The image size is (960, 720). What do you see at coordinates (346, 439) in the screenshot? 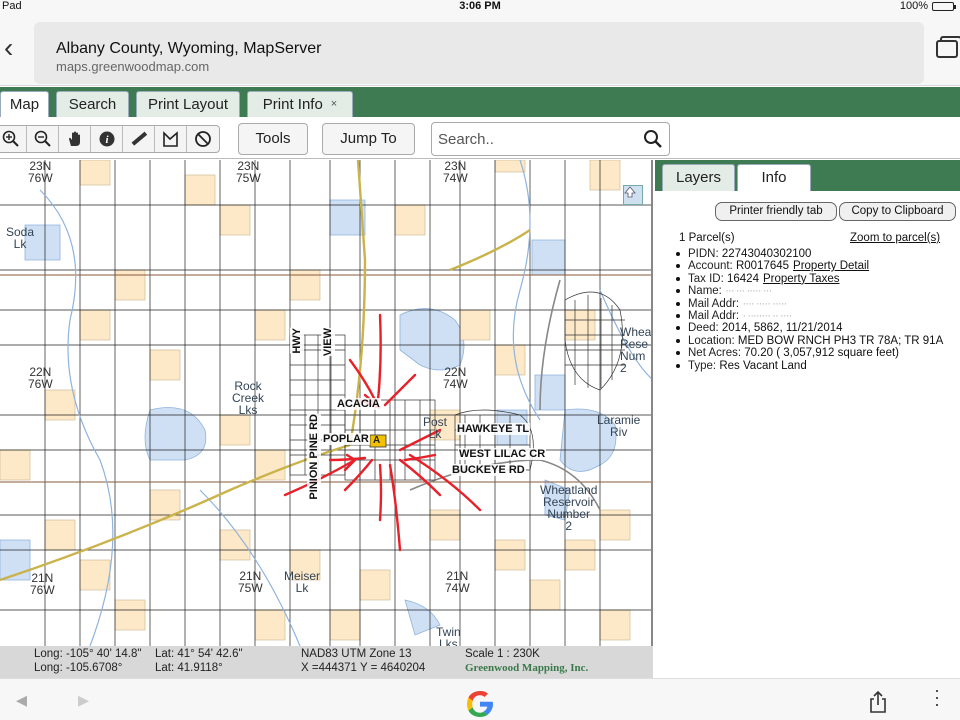
I see `map-label-poplar: POPLAR` at bounding box center [346, 439].